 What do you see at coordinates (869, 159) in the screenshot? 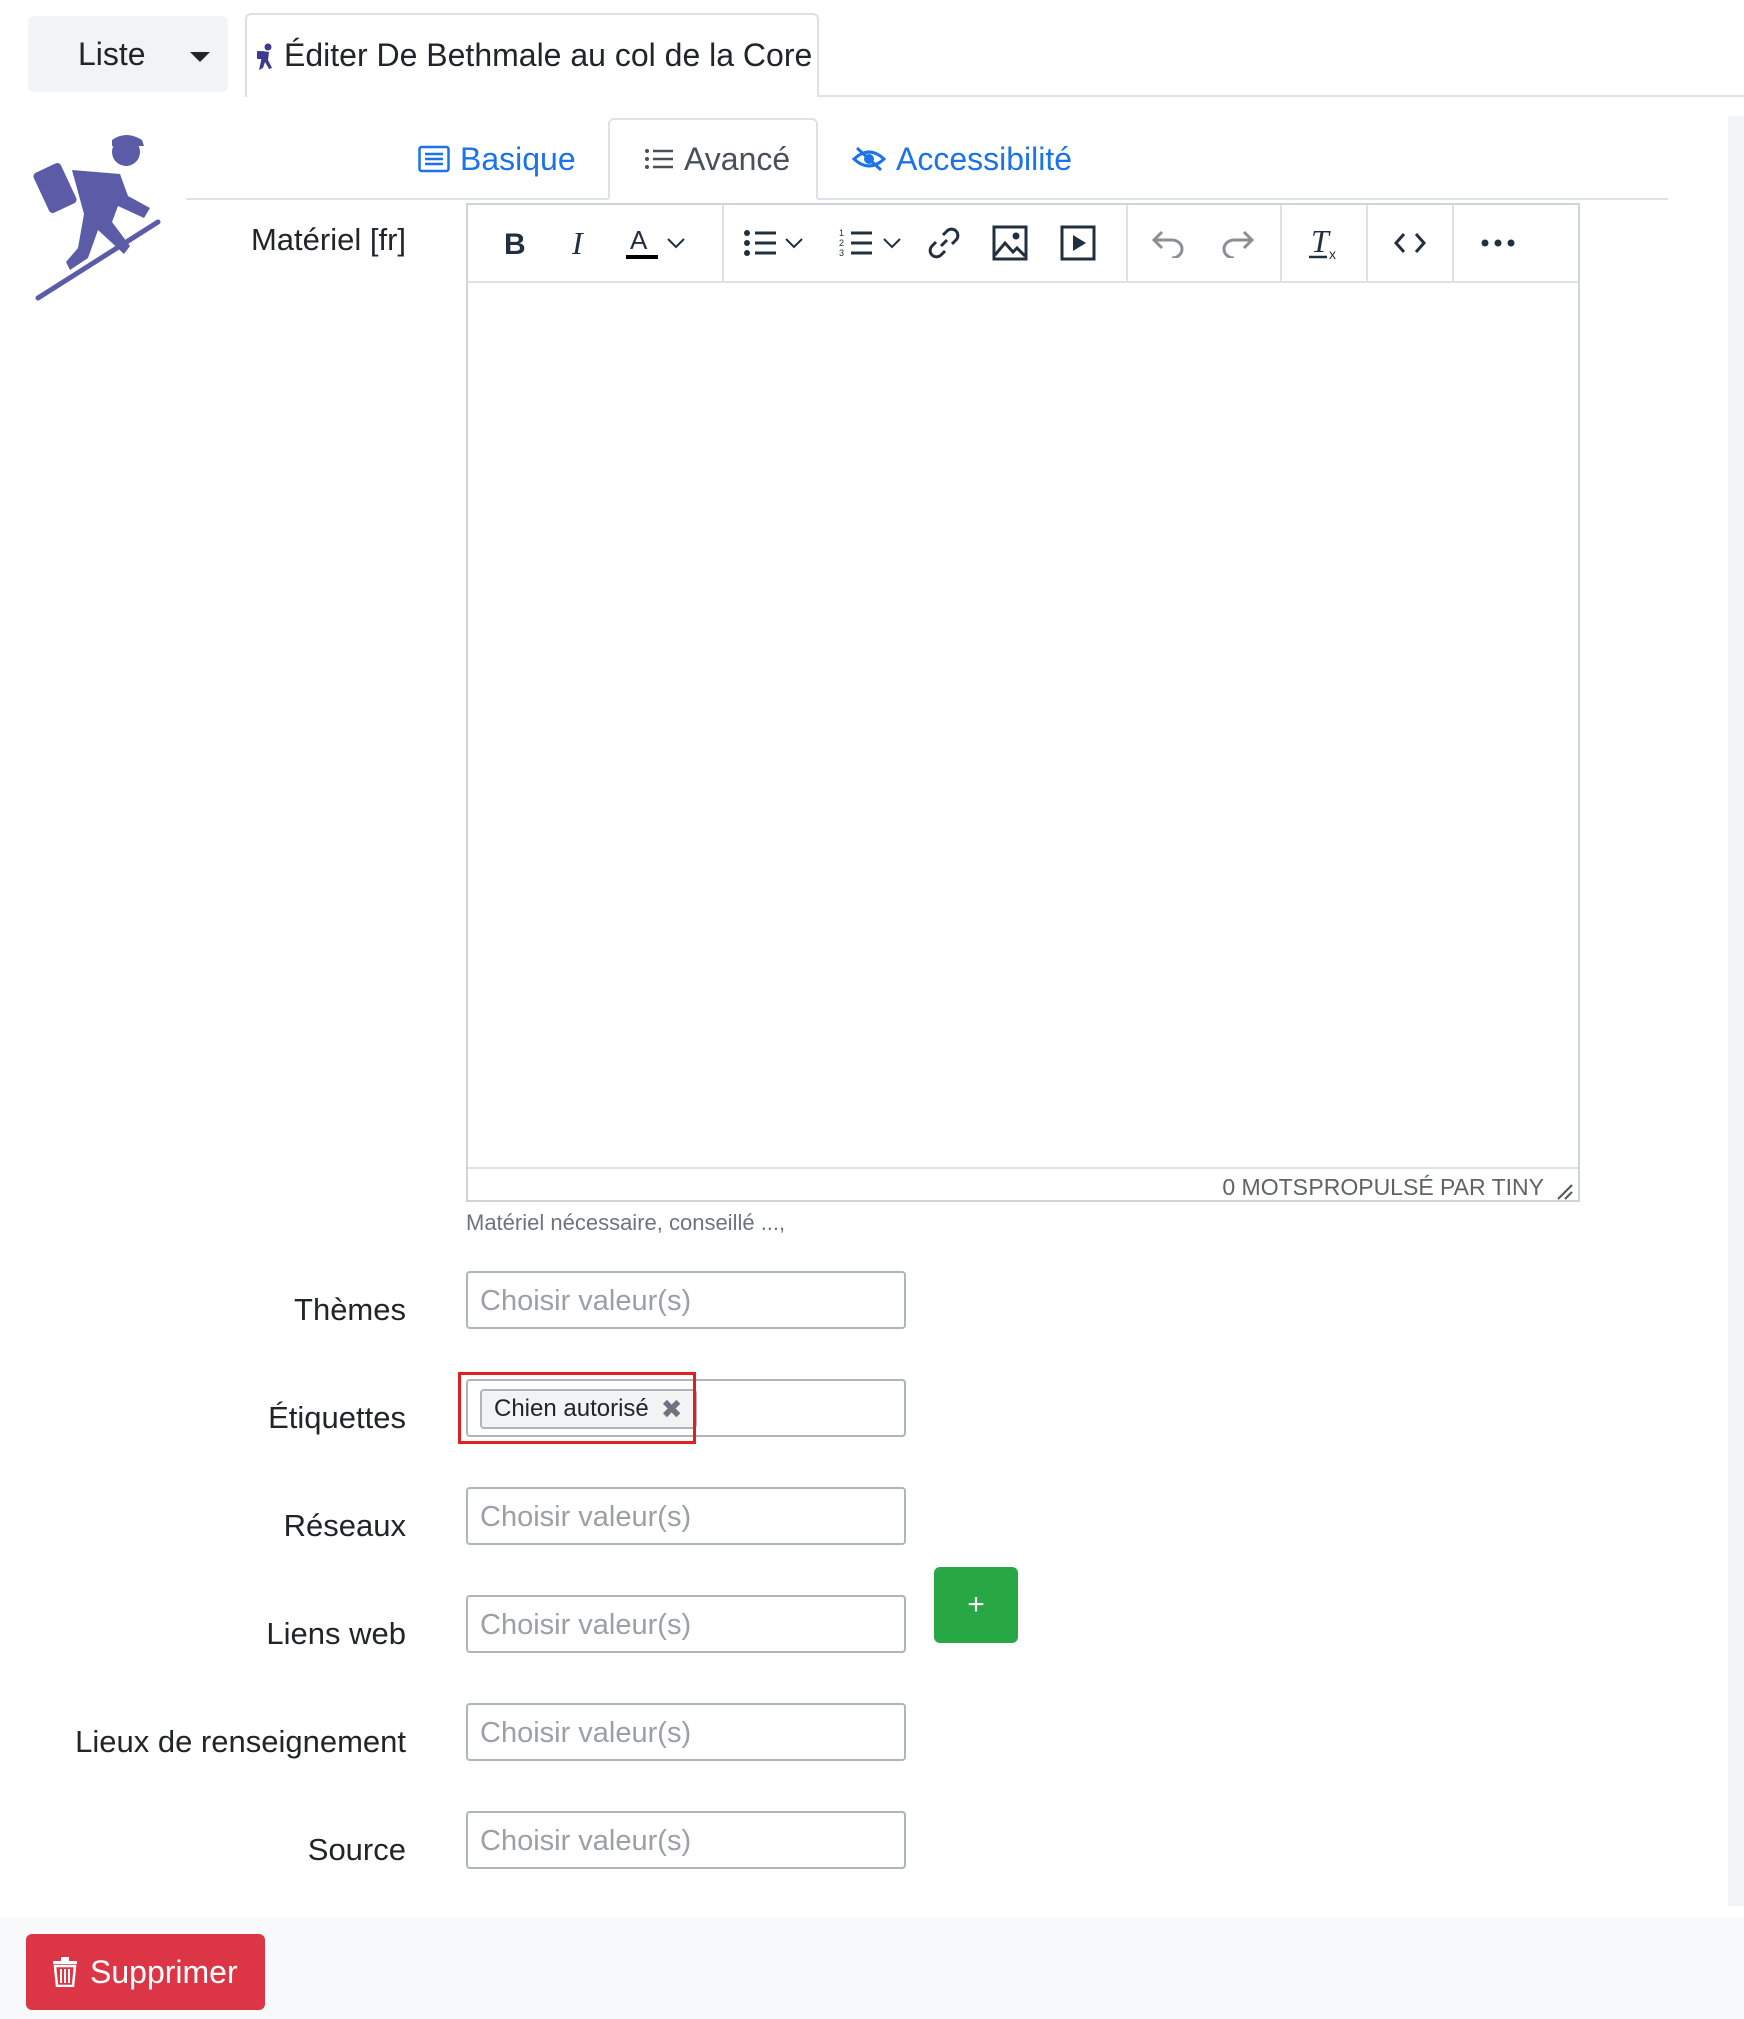
I see `eye-slash-icon` at bounding box center [869, 159].